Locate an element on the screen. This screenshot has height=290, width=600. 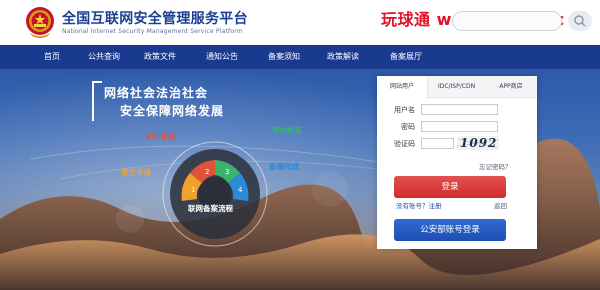
captcha-code: 1092 is located at coordinates (479, 143).